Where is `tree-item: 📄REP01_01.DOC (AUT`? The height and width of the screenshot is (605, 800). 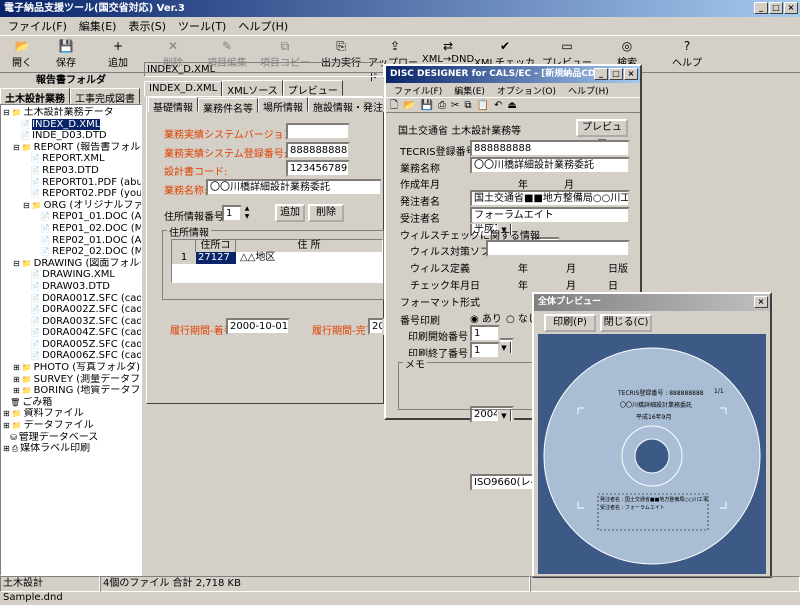 tree-item: 📄REP01_01.DOC (AUT is located at coordinates (72, 217).